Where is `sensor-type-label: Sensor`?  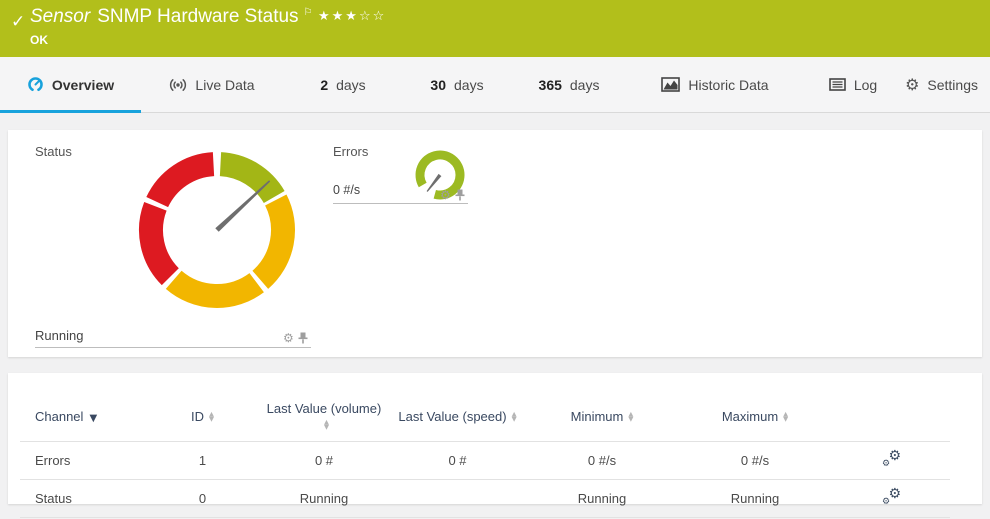
sensor-type-label: Sensor is located at coordinates (60, 16).